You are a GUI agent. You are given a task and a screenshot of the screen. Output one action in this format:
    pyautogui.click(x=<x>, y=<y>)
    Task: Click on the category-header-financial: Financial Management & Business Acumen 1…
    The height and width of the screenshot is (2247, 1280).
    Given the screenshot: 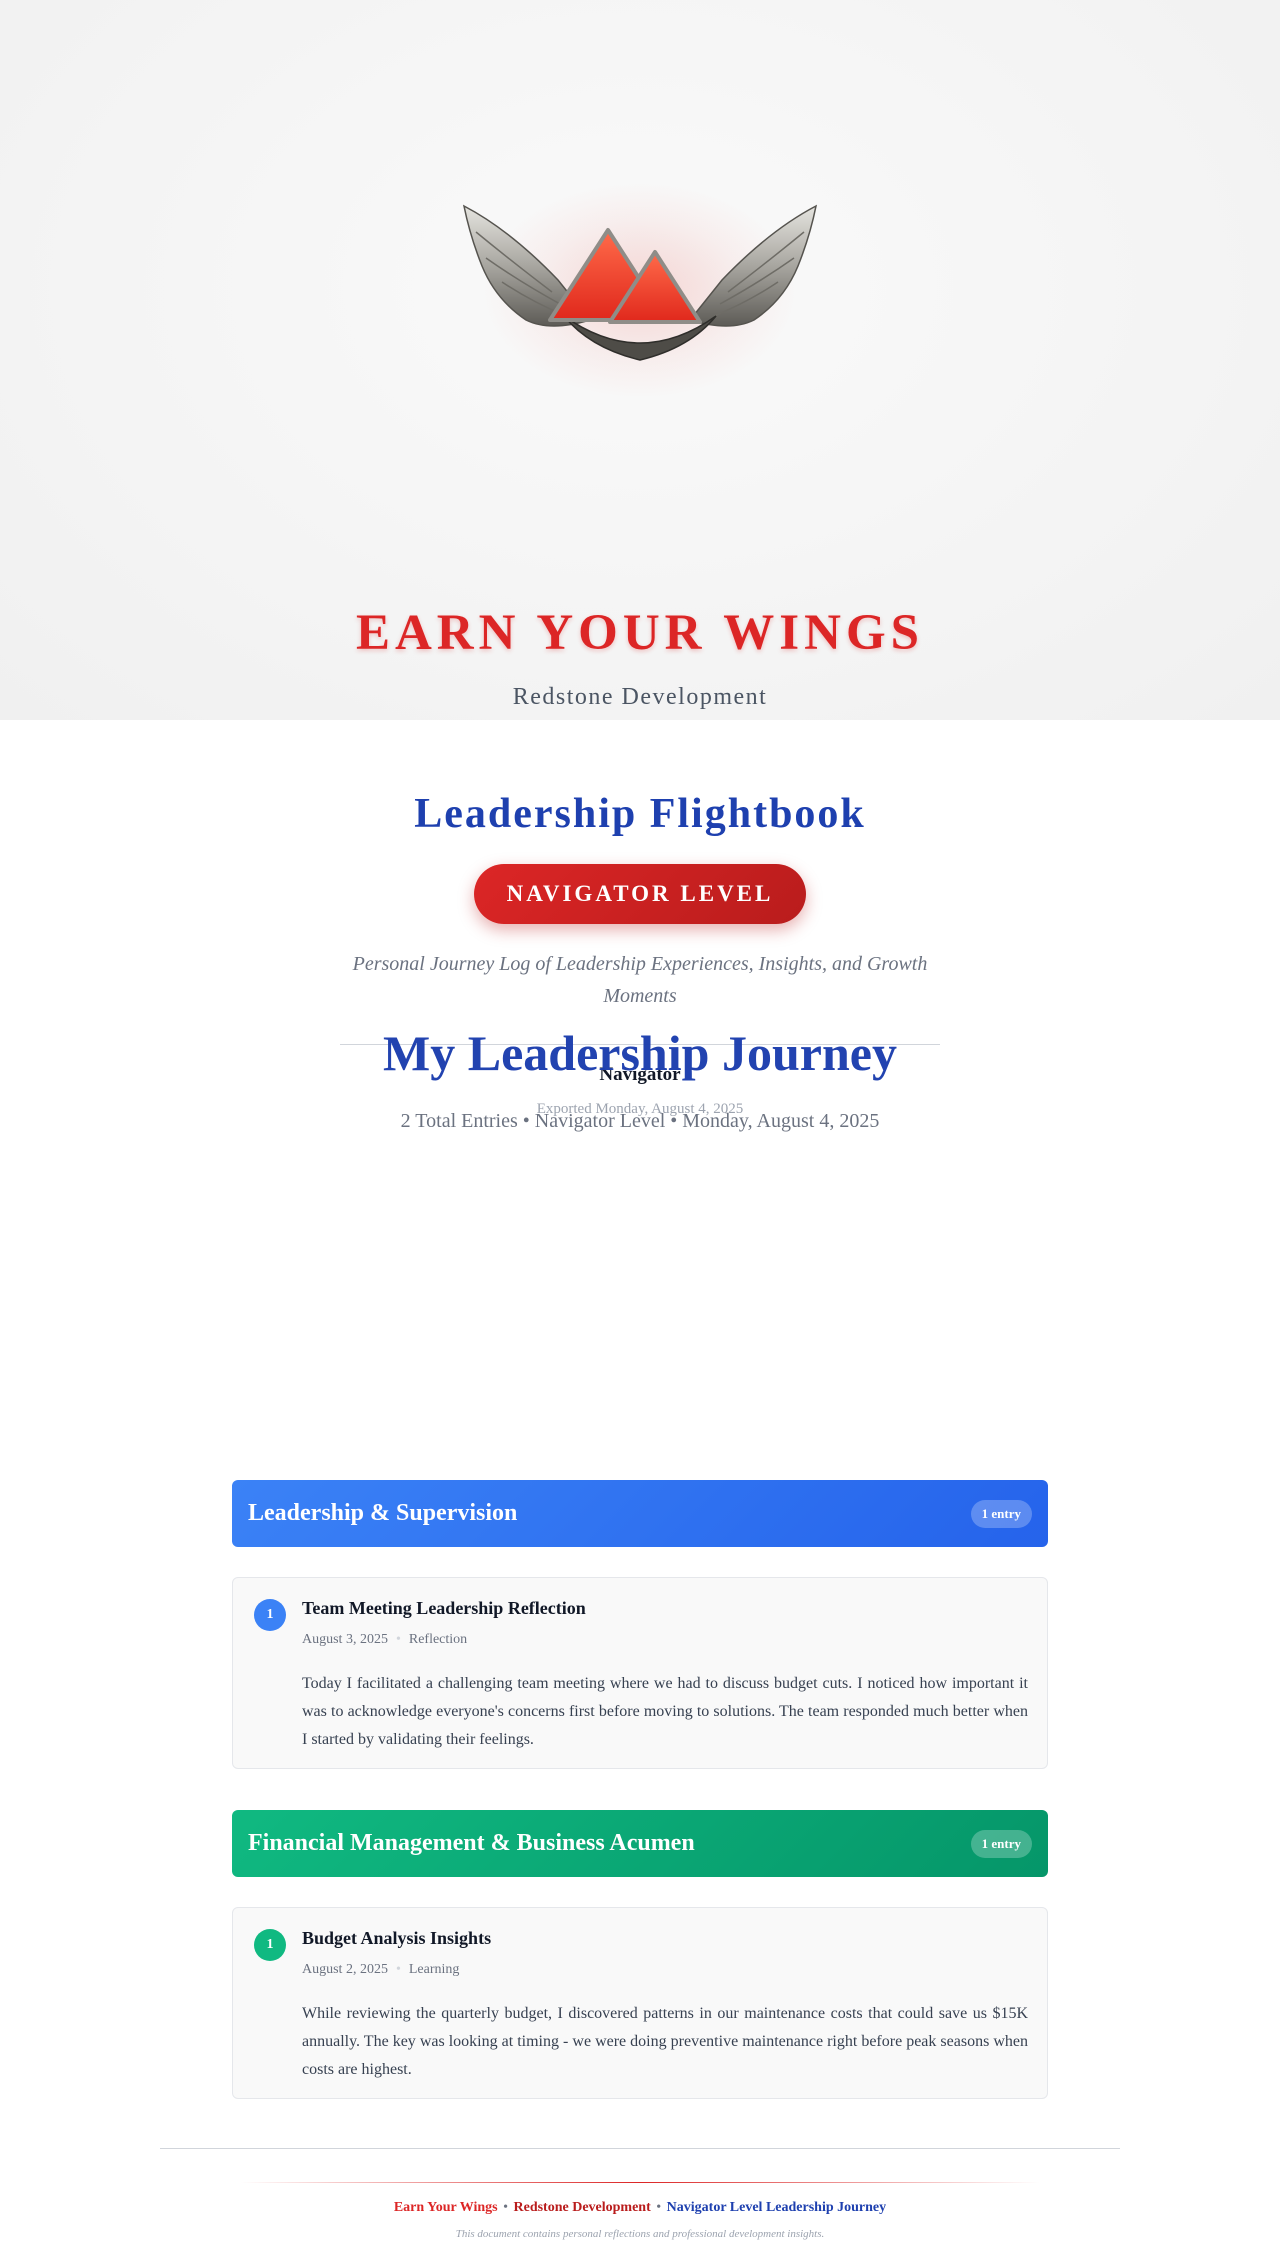 What is the action you would take?
    pyautogui.click(x=640, y=1843)
    